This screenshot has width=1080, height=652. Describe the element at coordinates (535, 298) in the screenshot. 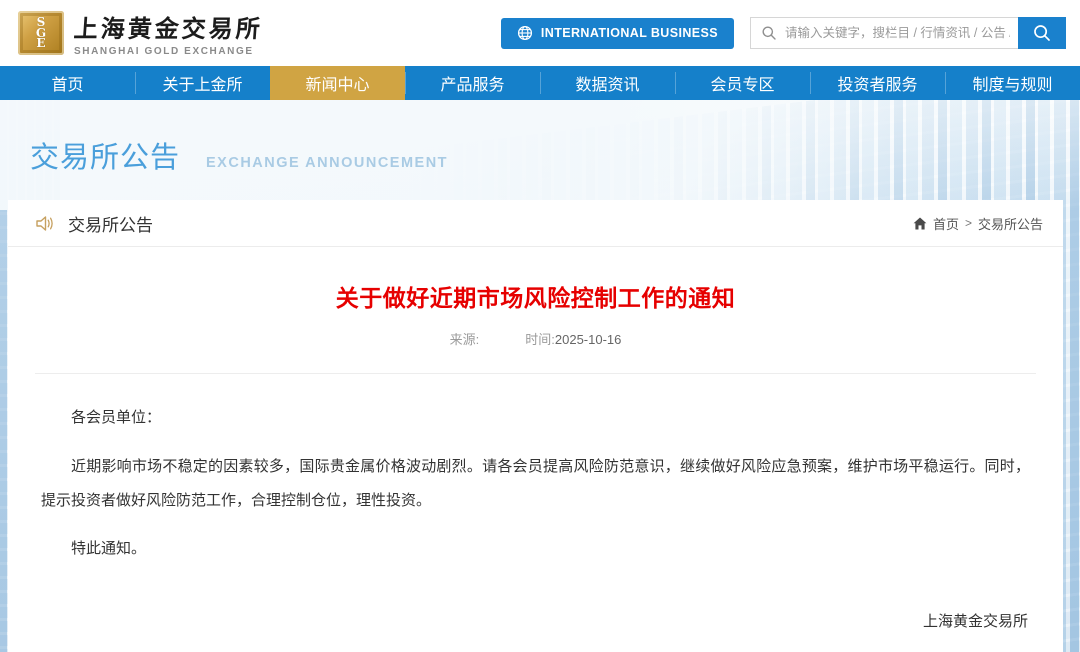

I see `article-title: 关于做好近期市场风险控制工作的通知` at that location.